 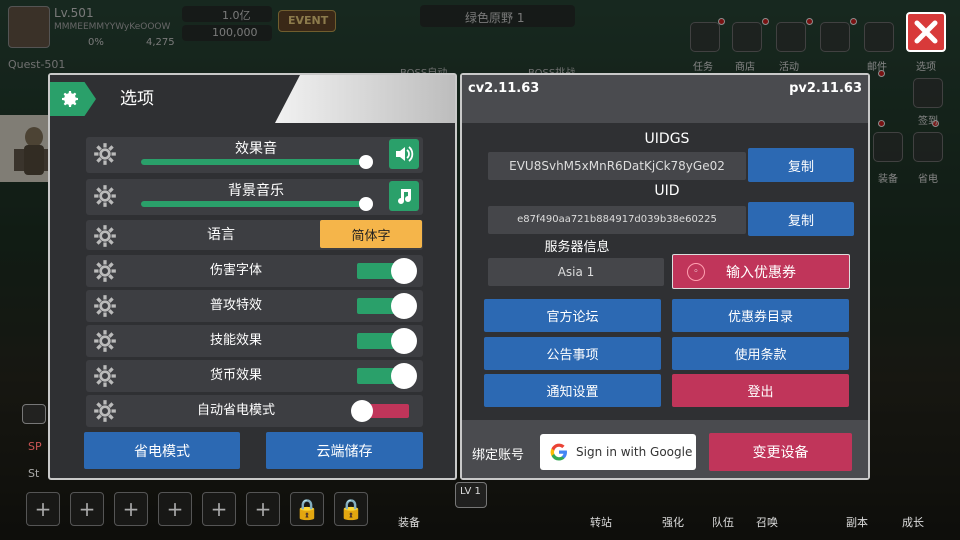 What do you see at coordinates (404, 196) in the screenshot?
I see `music-note-icon` at bounding box center [404, 196].